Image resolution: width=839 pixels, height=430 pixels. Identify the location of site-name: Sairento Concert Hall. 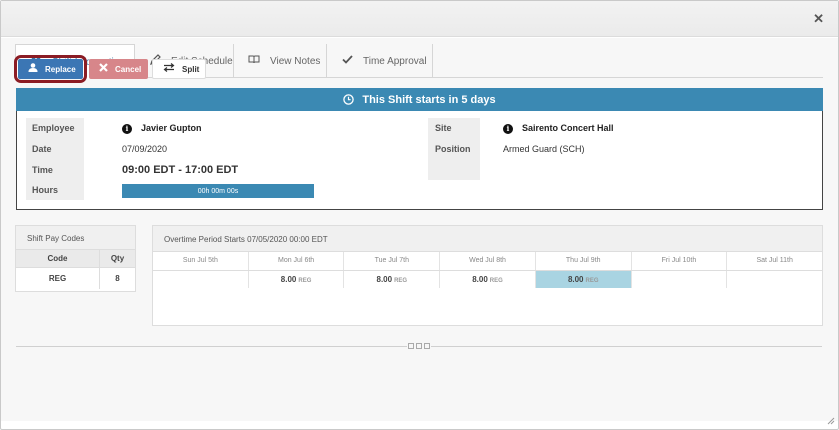
(568, 128).